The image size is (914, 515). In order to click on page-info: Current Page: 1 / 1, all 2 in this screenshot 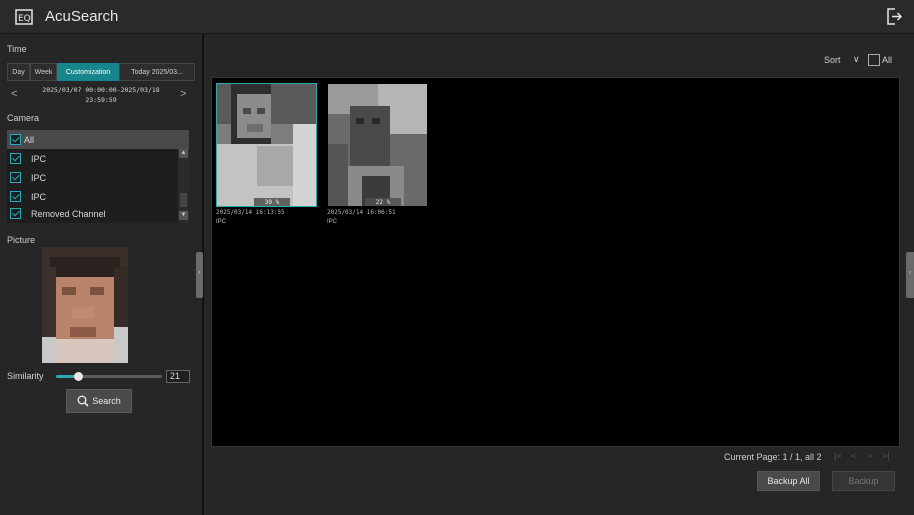, I will do `click(773, 457)`.